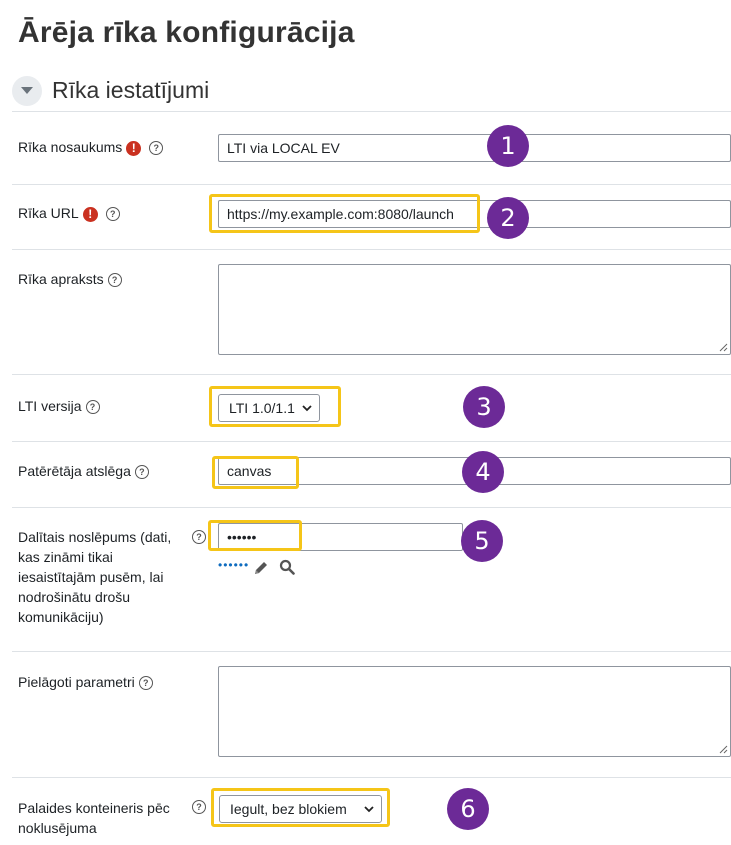 Image resolution: width=731 pixels, height=845 pixels. I want to click on lti-version-label: LTI versija?, so click(59, 406).